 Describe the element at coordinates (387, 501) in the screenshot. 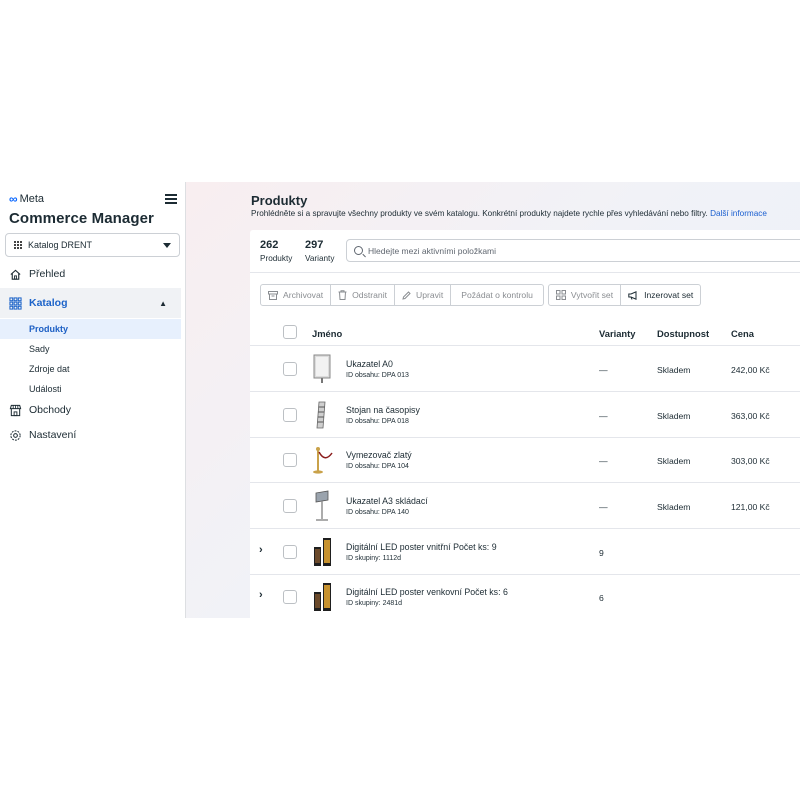

I see `product-name: Ukazatel A3 skládací` at that location.